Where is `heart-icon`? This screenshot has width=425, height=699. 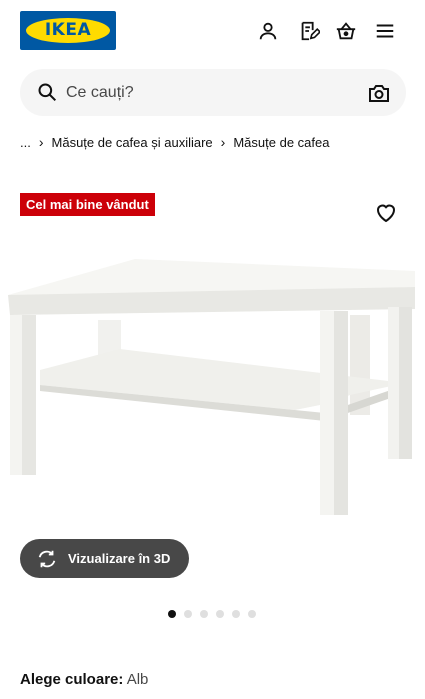 heart-icon is located at coordinates (386, 213).